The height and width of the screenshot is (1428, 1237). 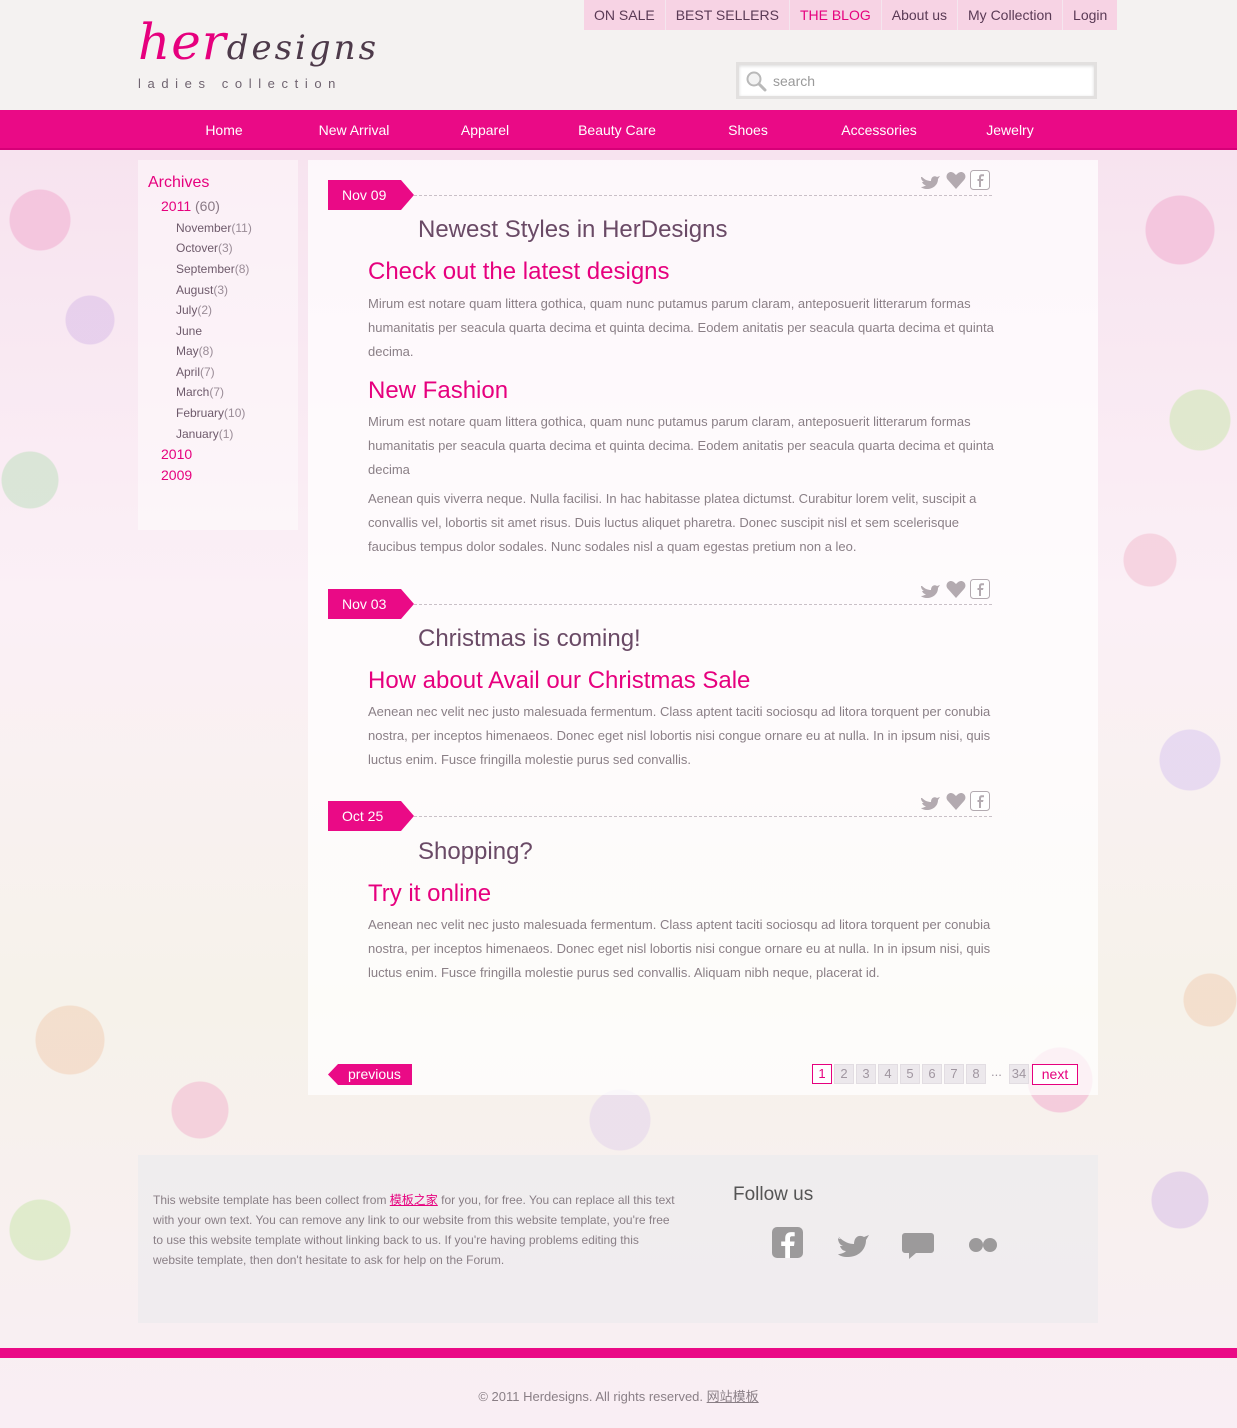 I want to click on logo-tagline: ladies collection, so click(x=240, y=83).